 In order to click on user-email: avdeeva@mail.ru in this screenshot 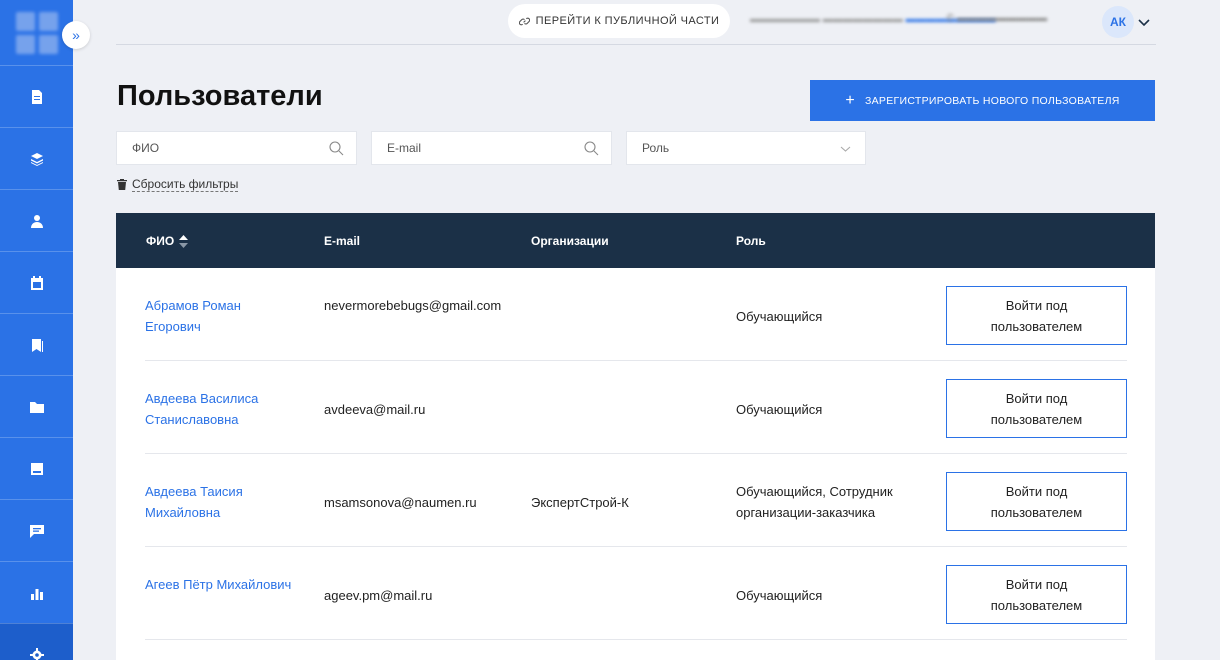, I will do `click(375, 409)`.